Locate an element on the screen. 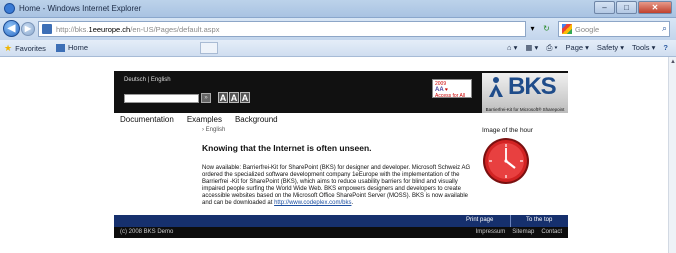 The height and width of the screenshot is (253, 676). nav-examples: Examples is located at coordinates (204, 119).